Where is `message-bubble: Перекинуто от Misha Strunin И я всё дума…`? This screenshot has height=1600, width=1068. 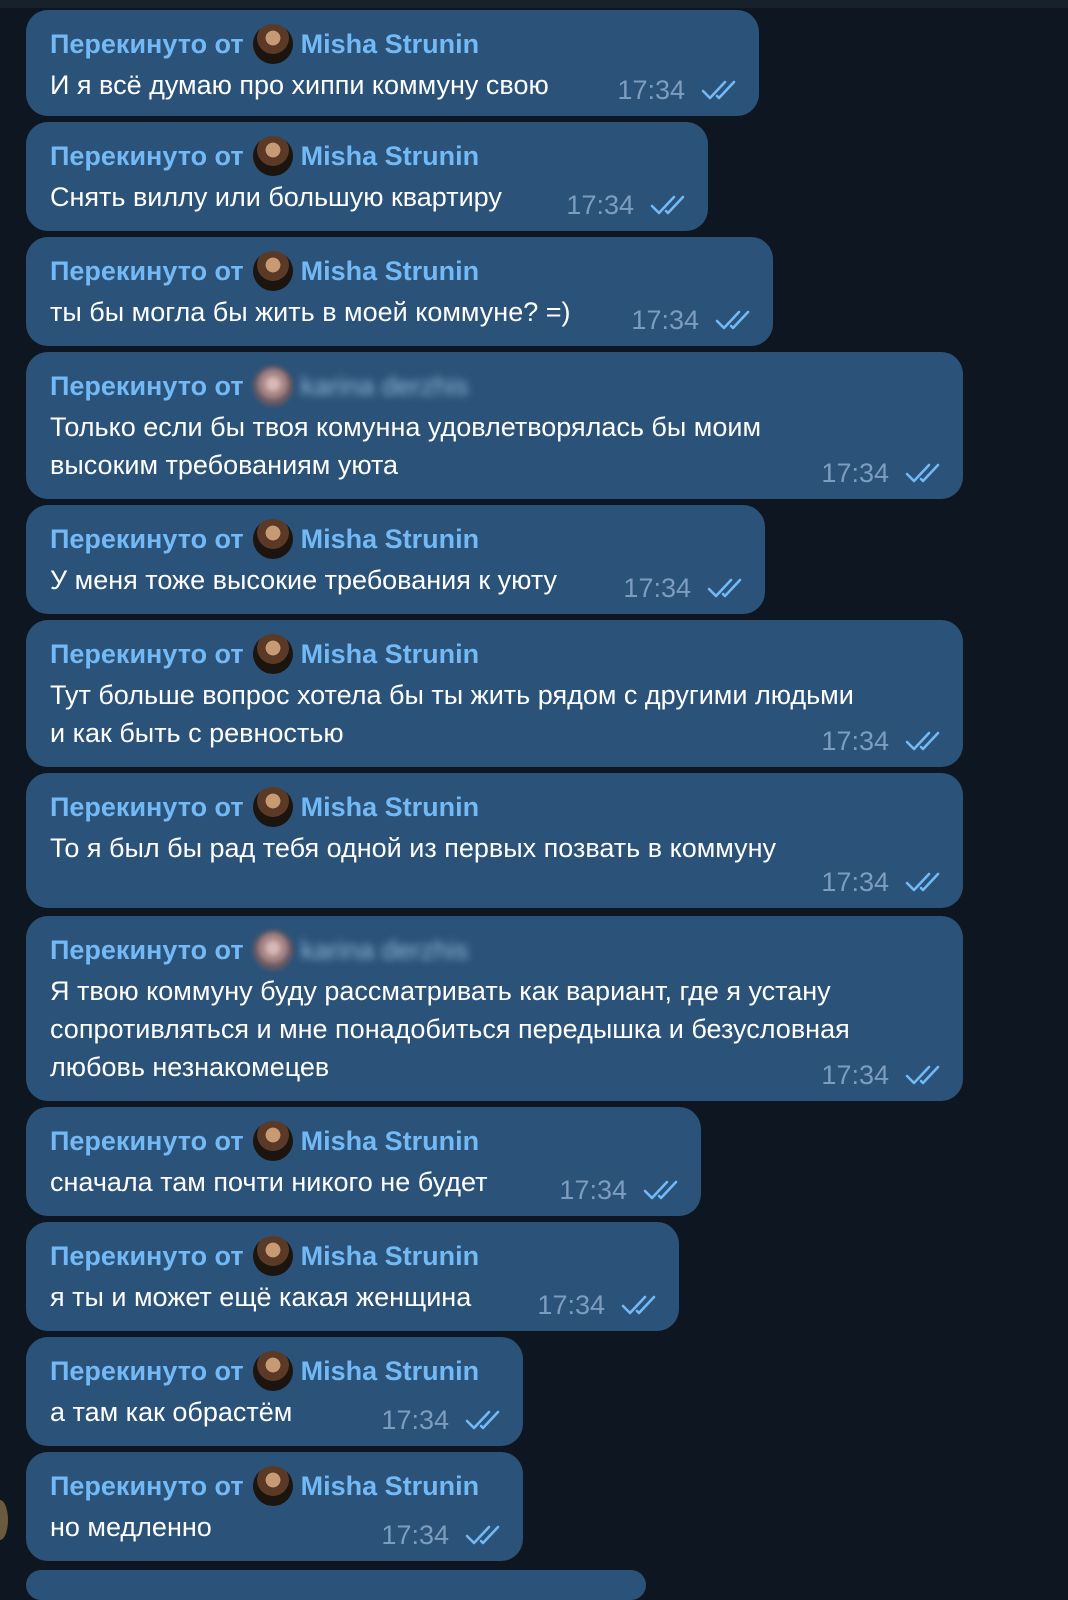
message-bubble: Перекинуто от Misha Strunin И я всё дума… is located at coordinates (392, 63).